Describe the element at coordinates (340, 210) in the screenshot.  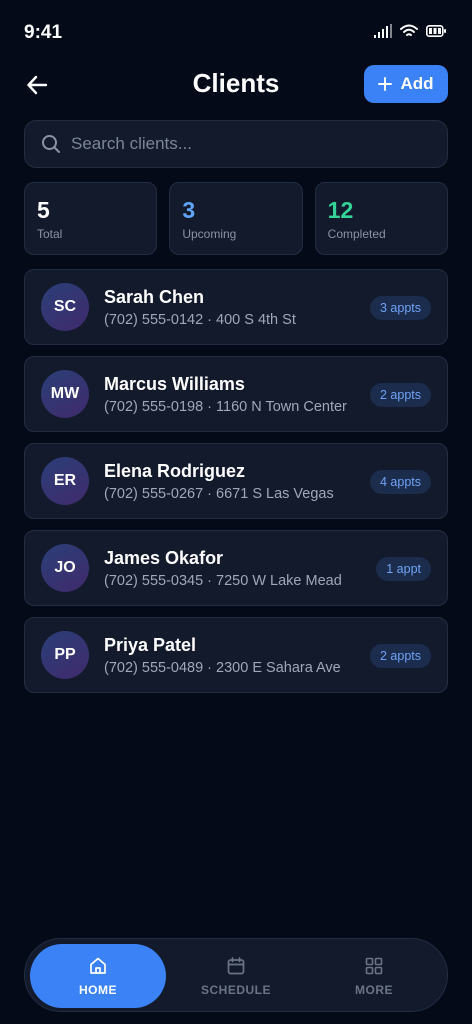
I see `stat-value-completed: 12` at that location.